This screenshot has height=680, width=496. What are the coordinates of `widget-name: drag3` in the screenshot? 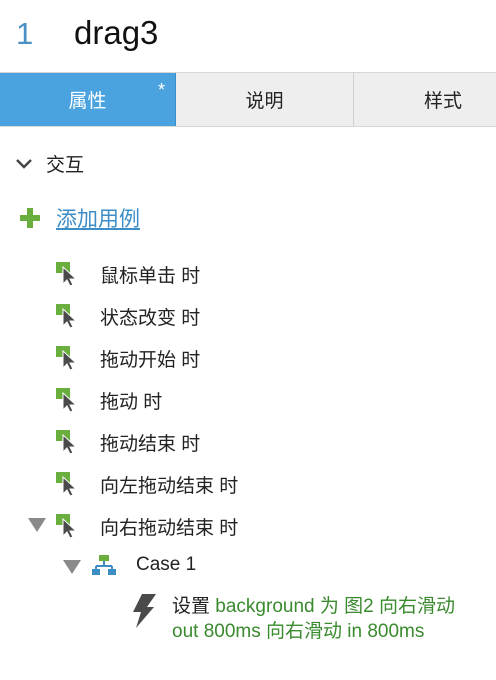 It's located at (116, 33).